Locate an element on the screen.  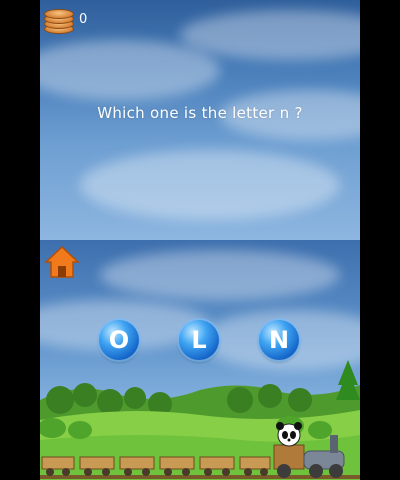
left-border is located at coordinates (20, 240).